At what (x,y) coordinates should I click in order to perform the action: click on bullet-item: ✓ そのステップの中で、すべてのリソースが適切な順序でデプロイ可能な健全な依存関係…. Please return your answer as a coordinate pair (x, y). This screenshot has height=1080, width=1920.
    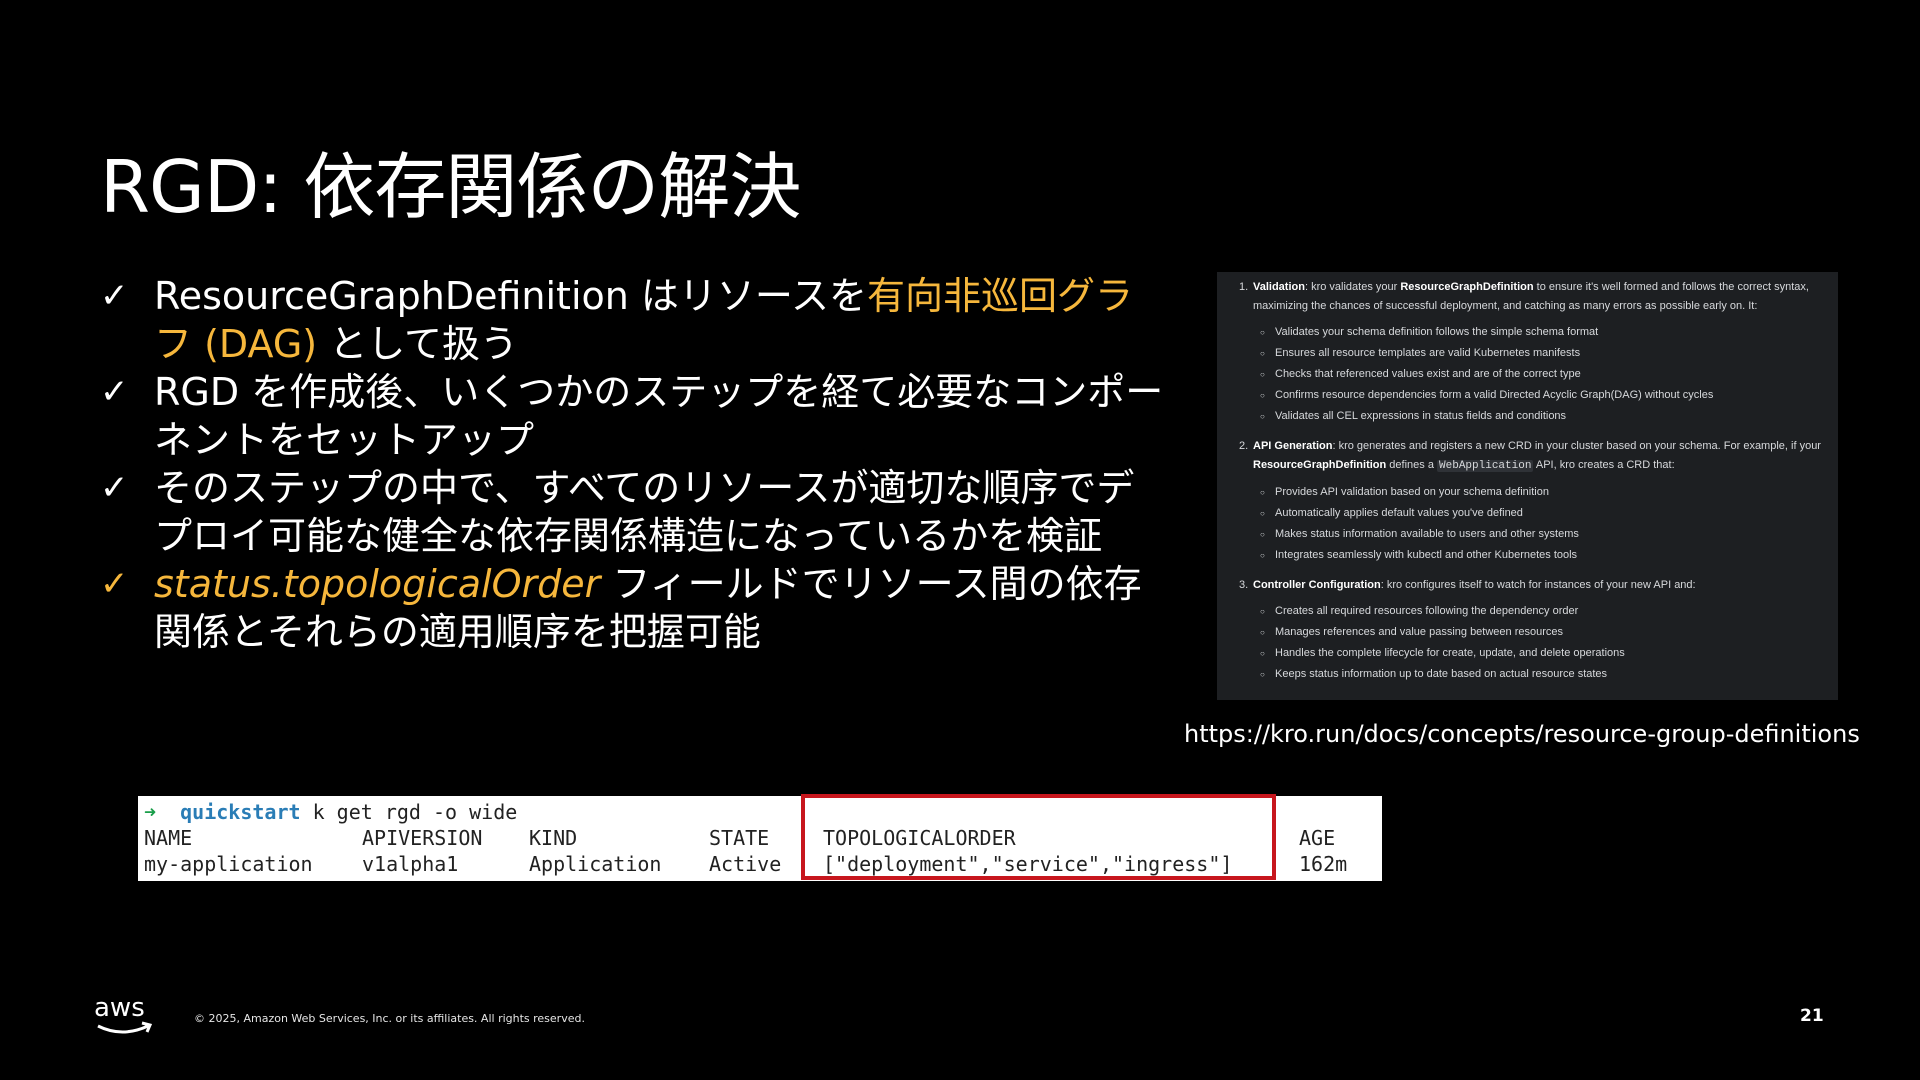
    Looking at the image, I should click on (635, 512).